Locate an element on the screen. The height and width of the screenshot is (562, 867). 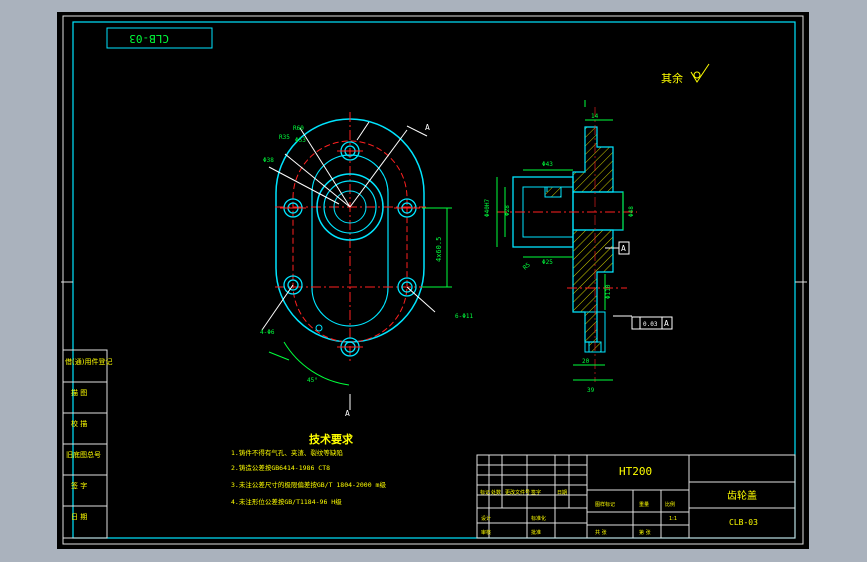
svg-text: Φ40H7 is located at coordinates (487, 208).